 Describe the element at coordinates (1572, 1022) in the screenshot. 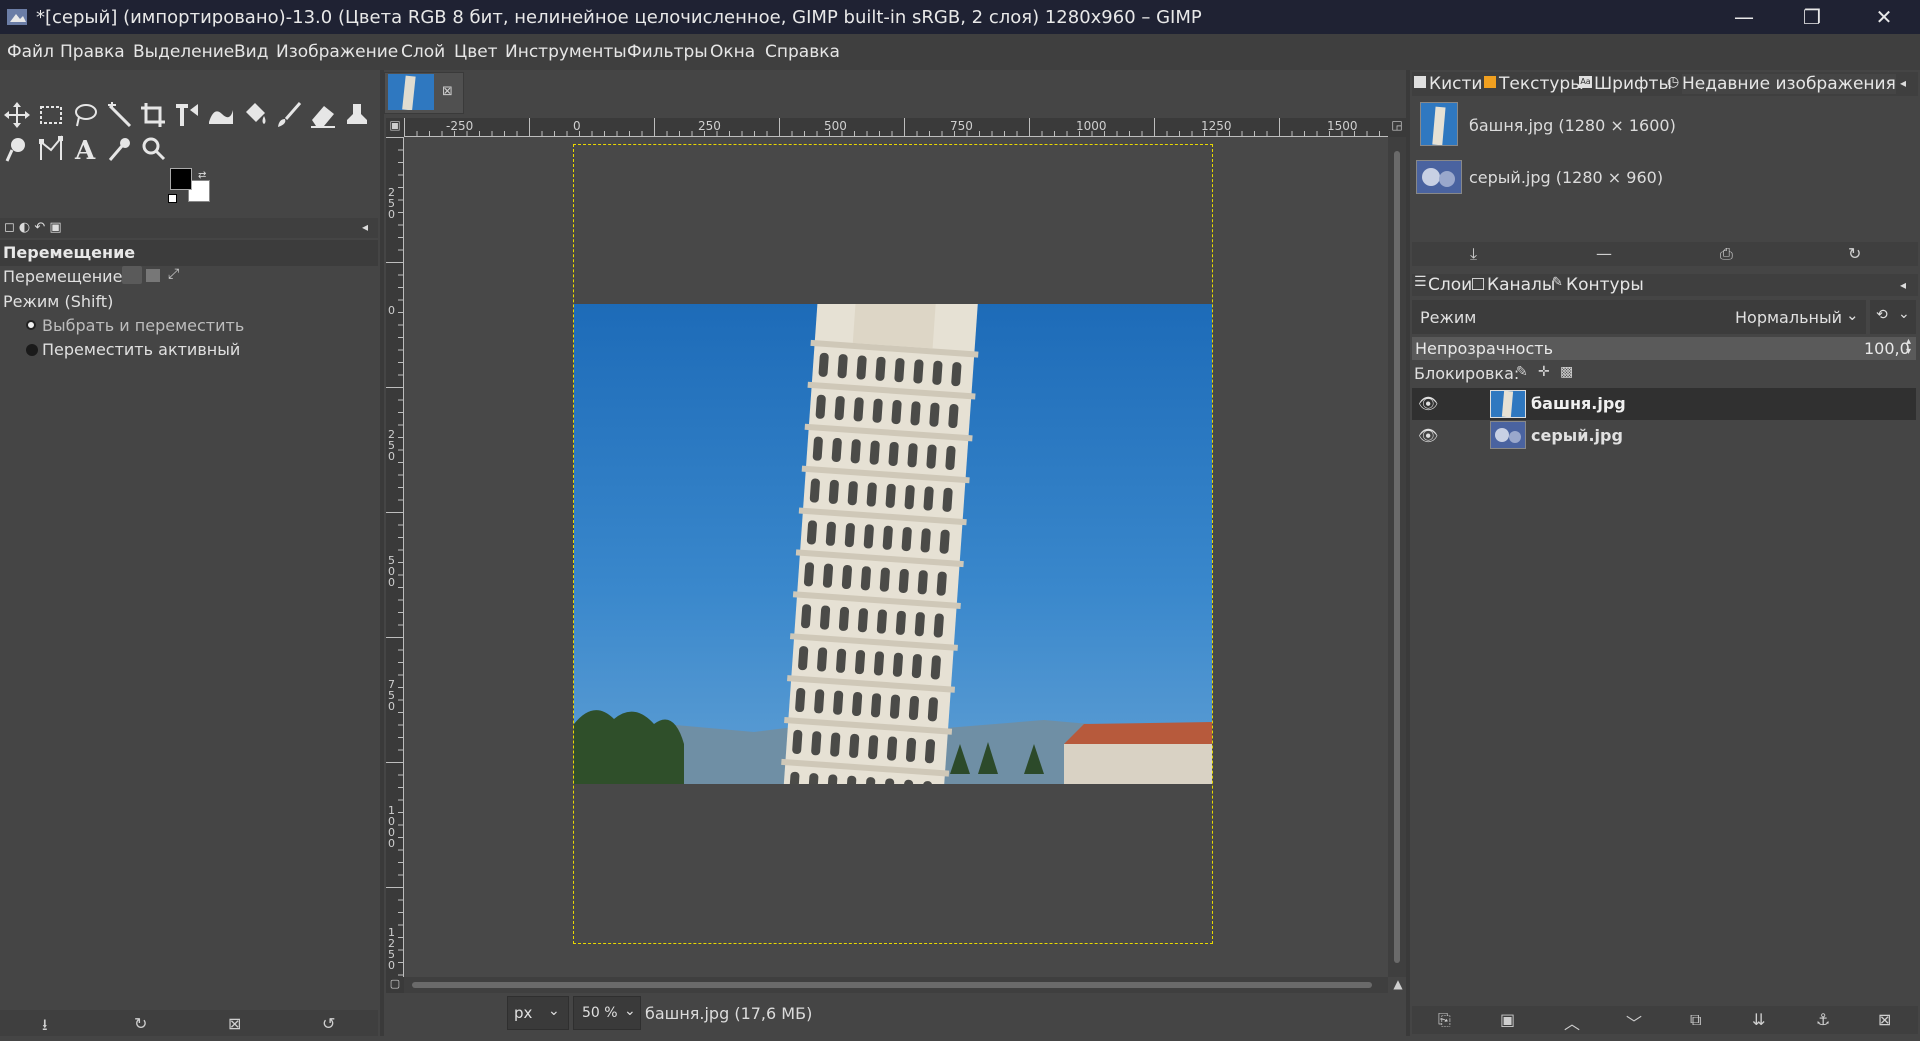

I see `raise-layer-icon: ︿` at that location.